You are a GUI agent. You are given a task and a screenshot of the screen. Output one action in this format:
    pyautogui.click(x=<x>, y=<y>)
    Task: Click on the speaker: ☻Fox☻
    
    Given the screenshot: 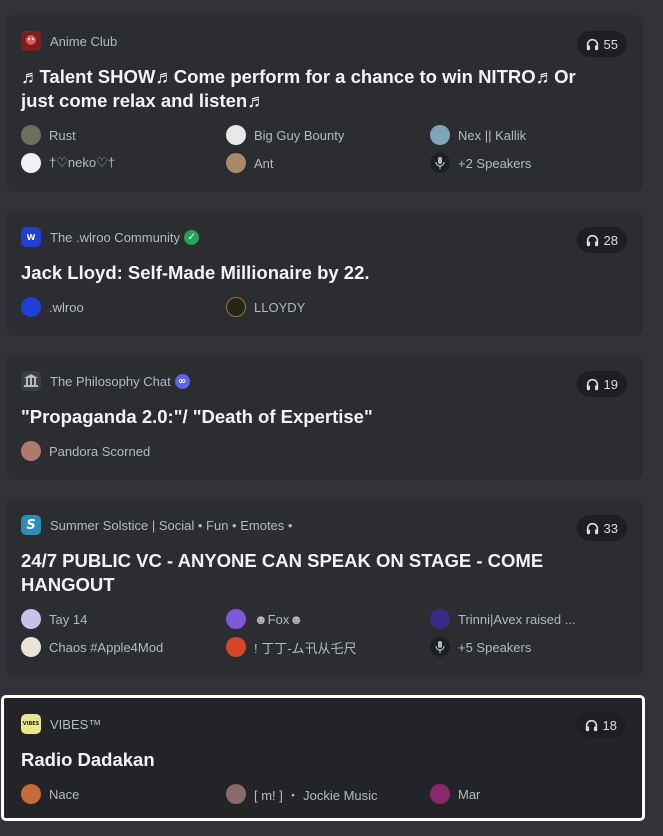 What is the action you would take?
    pyautogui.click(x=328, y=619)
    